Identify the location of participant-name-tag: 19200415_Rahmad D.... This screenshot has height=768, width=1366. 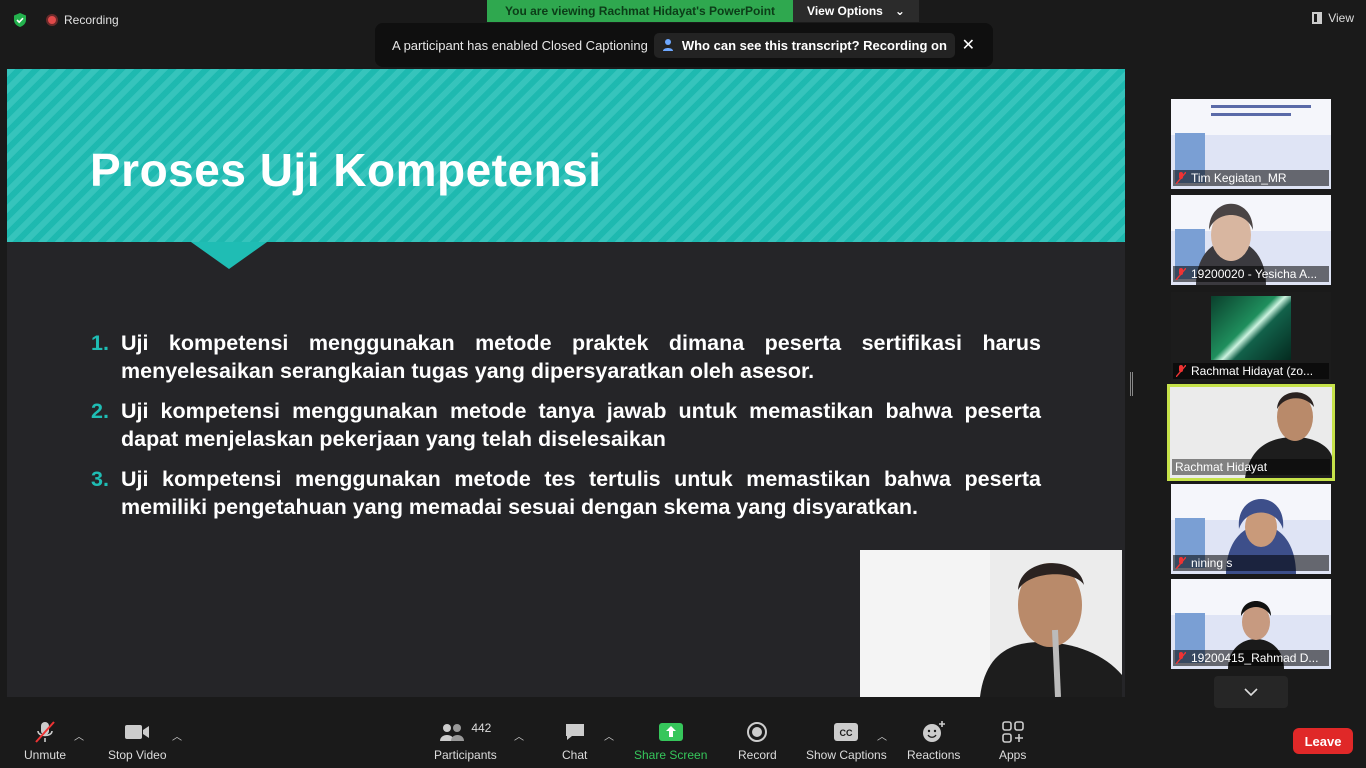
(1251, 658).